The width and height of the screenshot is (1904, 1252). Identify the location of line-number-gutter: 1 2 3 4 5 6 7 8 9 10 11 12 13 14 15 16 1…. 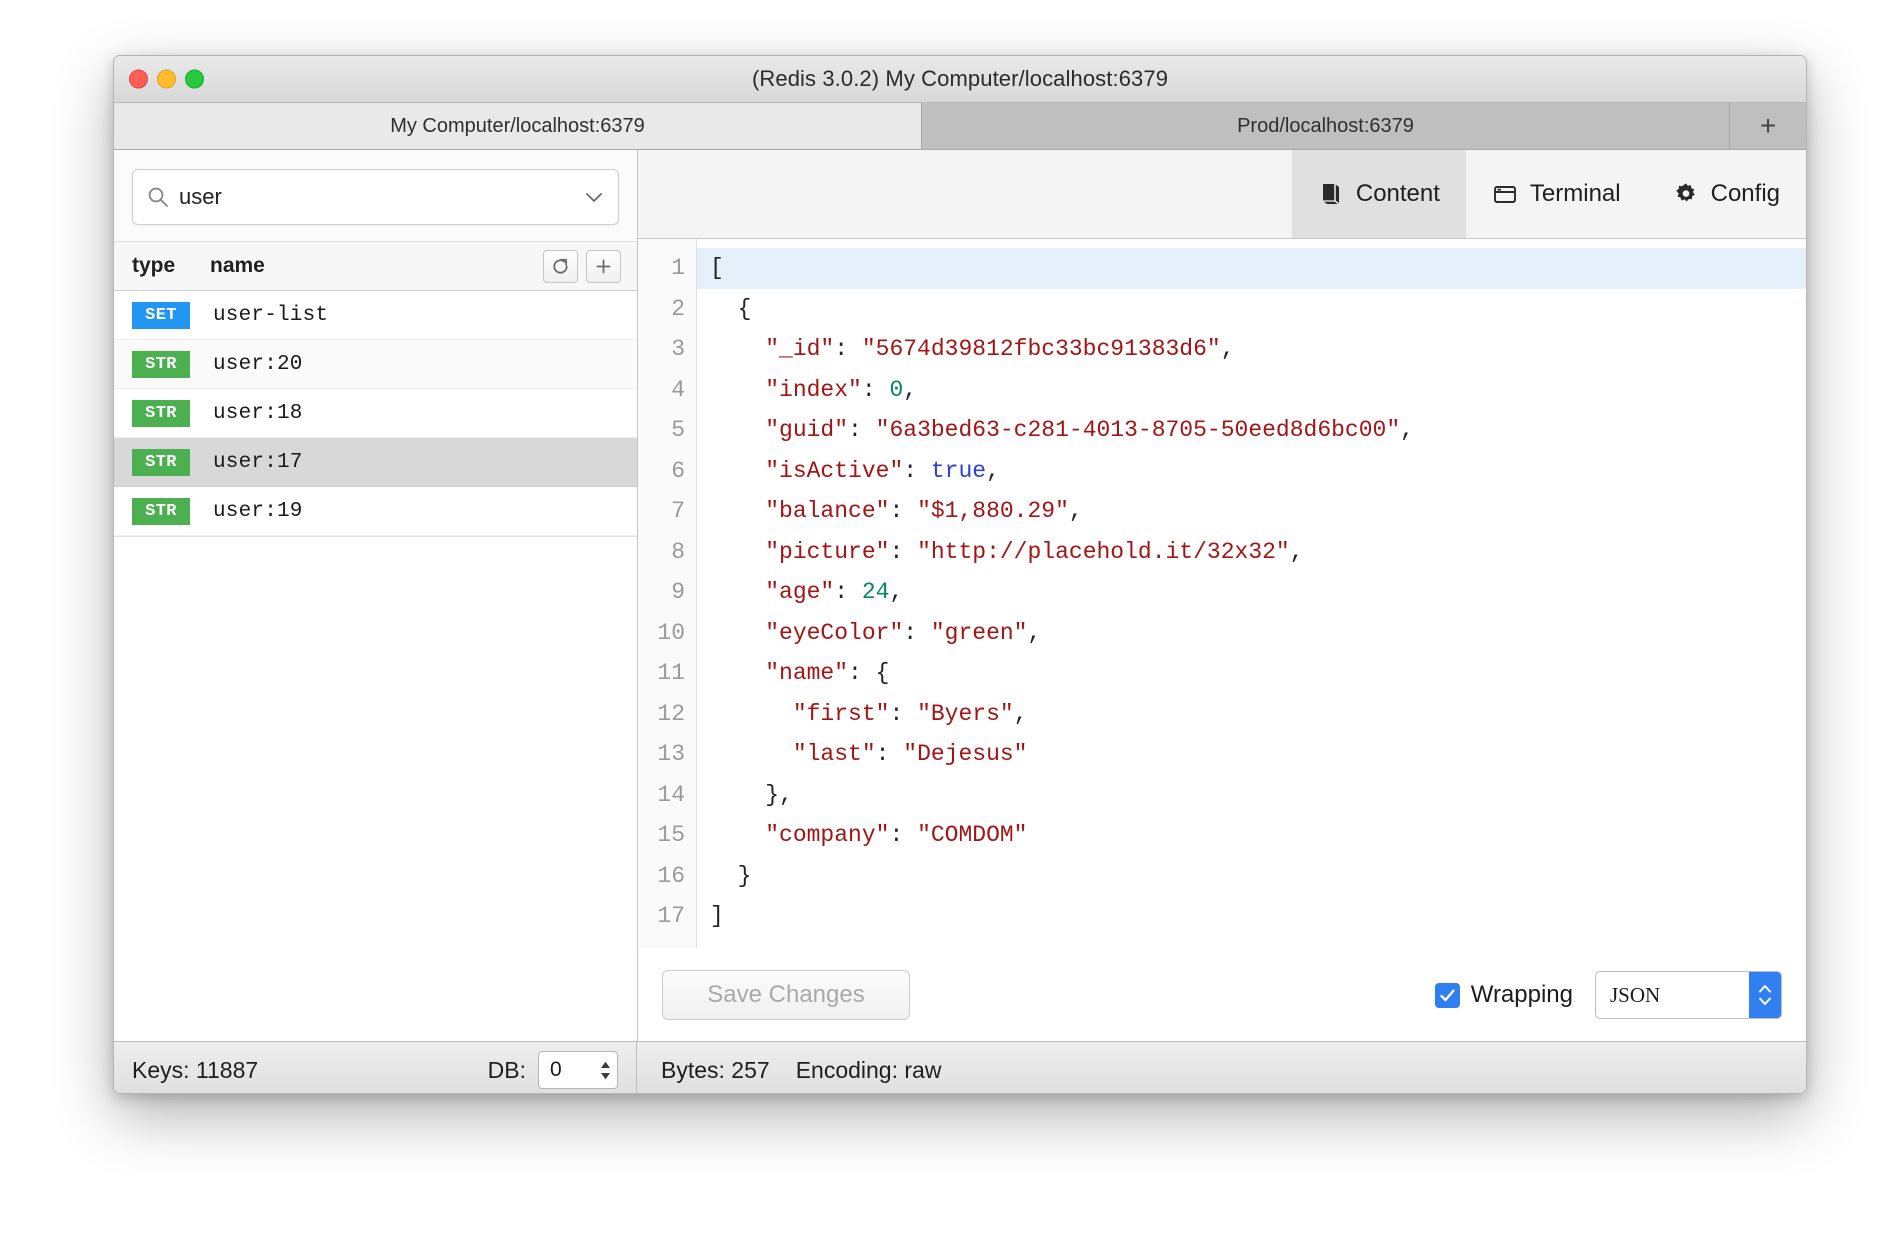
(667, 593).